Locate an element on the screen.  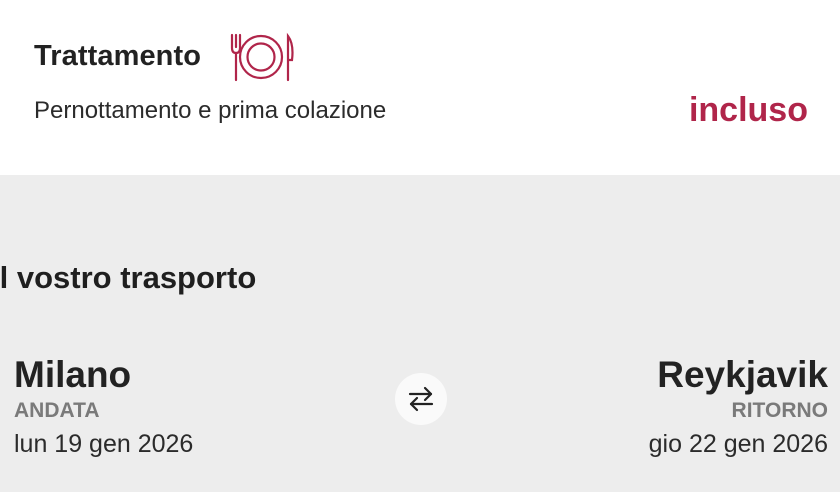
return-date: gio 22 gen 2026 is located at coordinates (738, 444).